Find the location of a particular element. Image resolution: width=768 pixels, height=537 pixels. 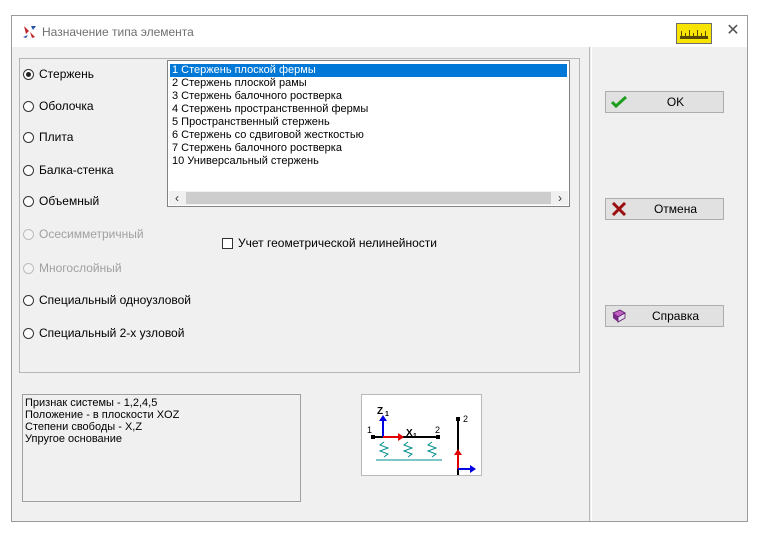

info-line: Степени свободы - X,Z is located at coordinates (84, 427).